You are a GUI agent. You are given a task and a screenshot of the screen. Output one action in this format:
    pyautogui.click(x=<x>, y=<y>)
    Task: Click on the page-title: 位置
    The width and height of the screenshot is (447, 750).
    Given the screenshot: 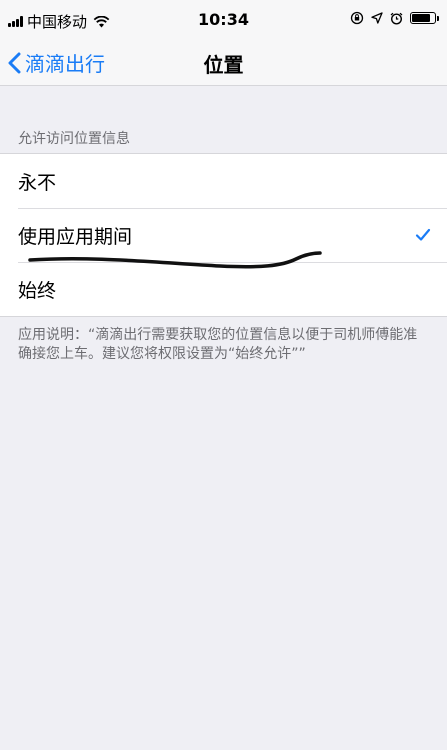 What is the action you would take?
    pyautogui.click(x=223, y=65)
    